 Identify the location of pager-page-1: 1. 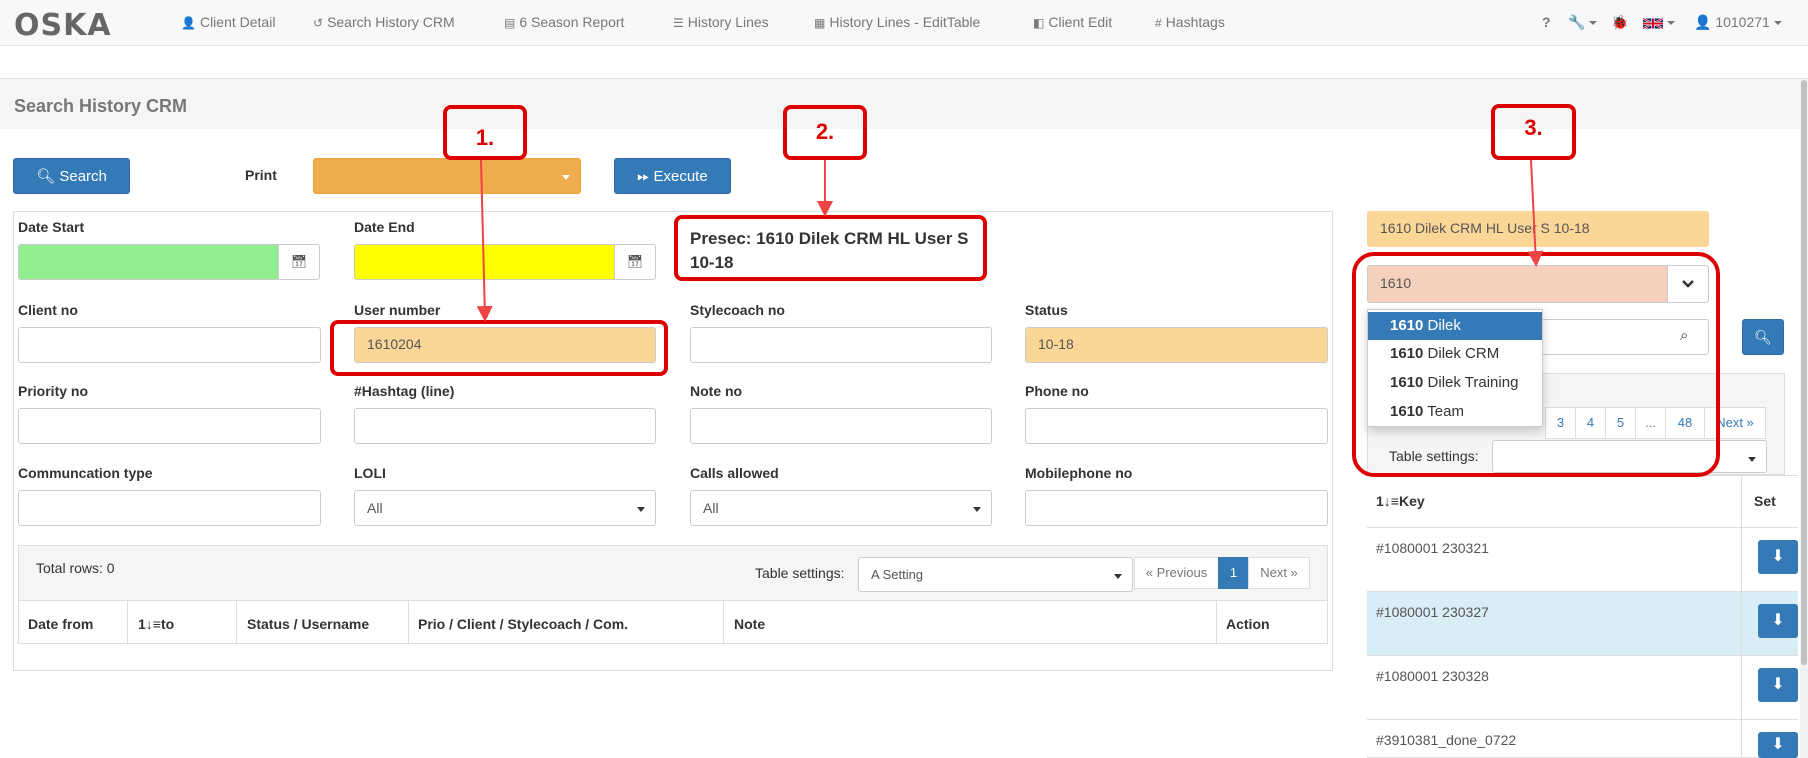
(1233, 573).